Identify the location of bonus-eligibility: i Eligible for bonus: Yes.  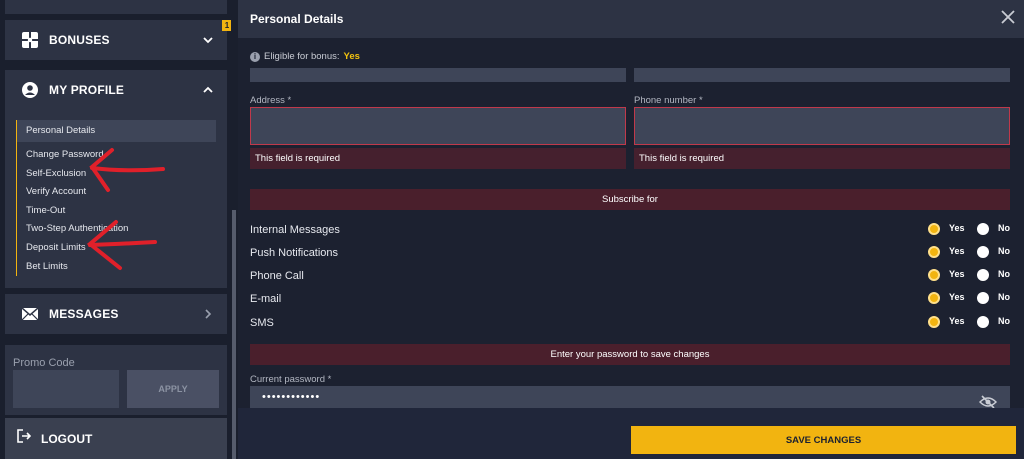
(305, 56).